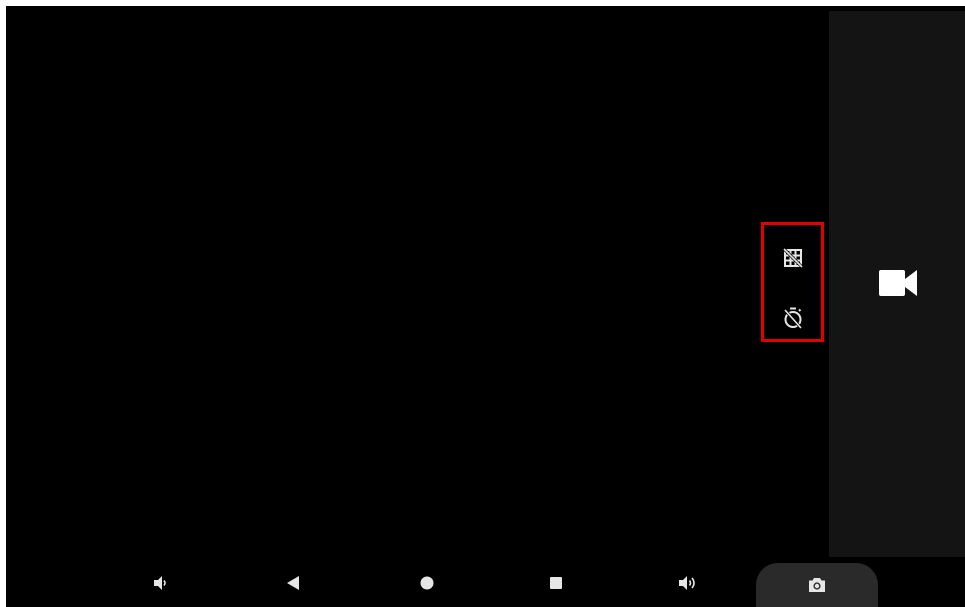 The width and height of the screenshot is (965, 607). I want to click on volume-up-button, so click(688, 583).